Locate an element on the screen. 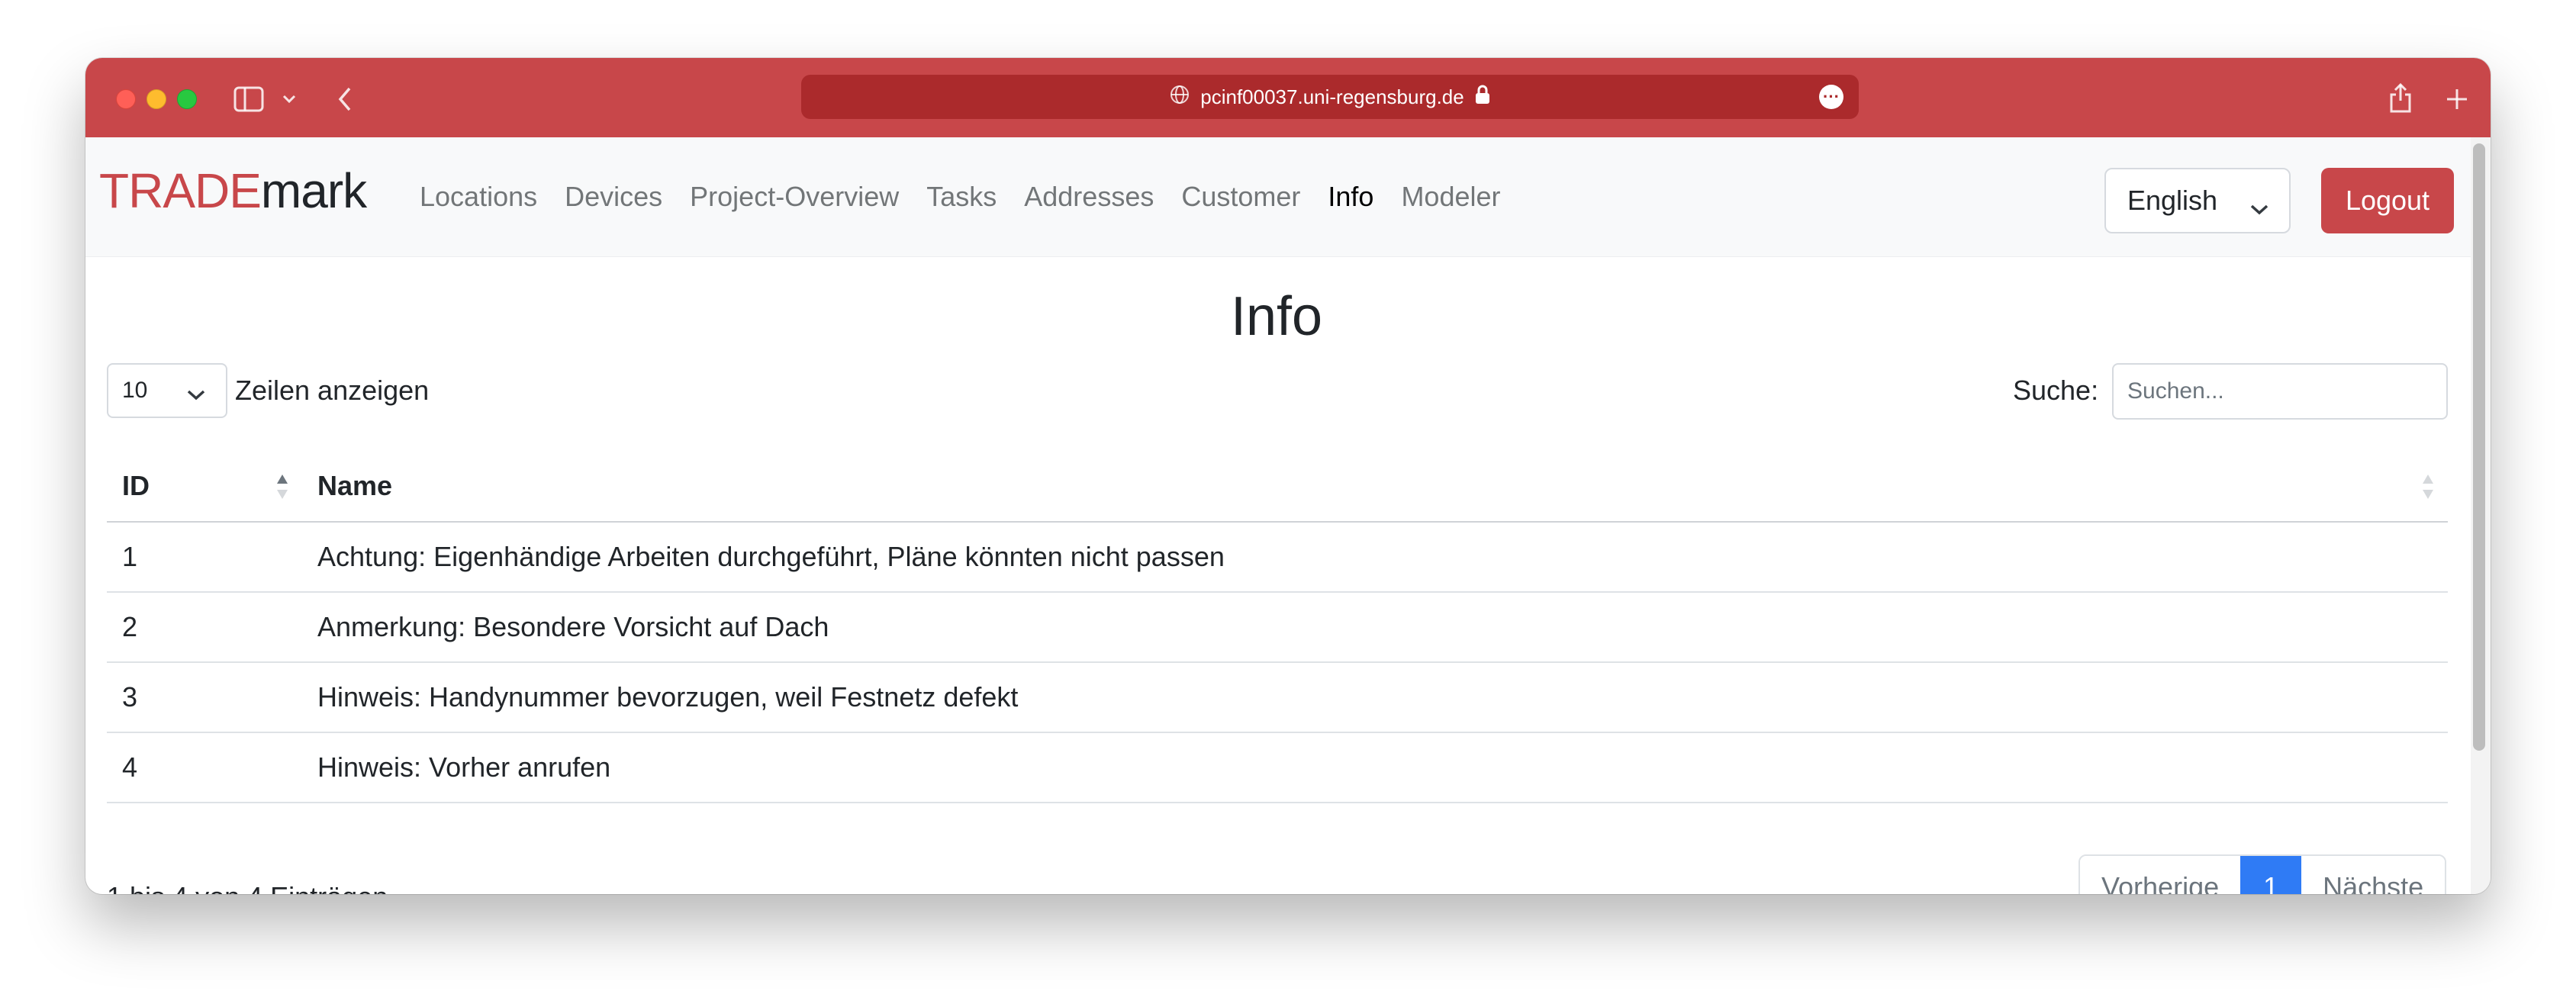  brand-logo: TRADEmark is located at coordinates (233, 191).